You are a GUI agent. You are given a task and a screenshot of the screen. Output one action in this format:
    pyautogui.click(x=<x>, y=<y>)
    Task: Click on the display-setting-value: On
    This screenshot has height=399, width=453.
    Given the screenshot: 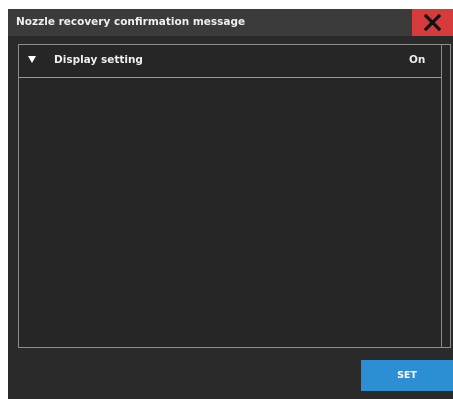 What is the action you would take?
    pyautogui.click(x=417, y=60)
    